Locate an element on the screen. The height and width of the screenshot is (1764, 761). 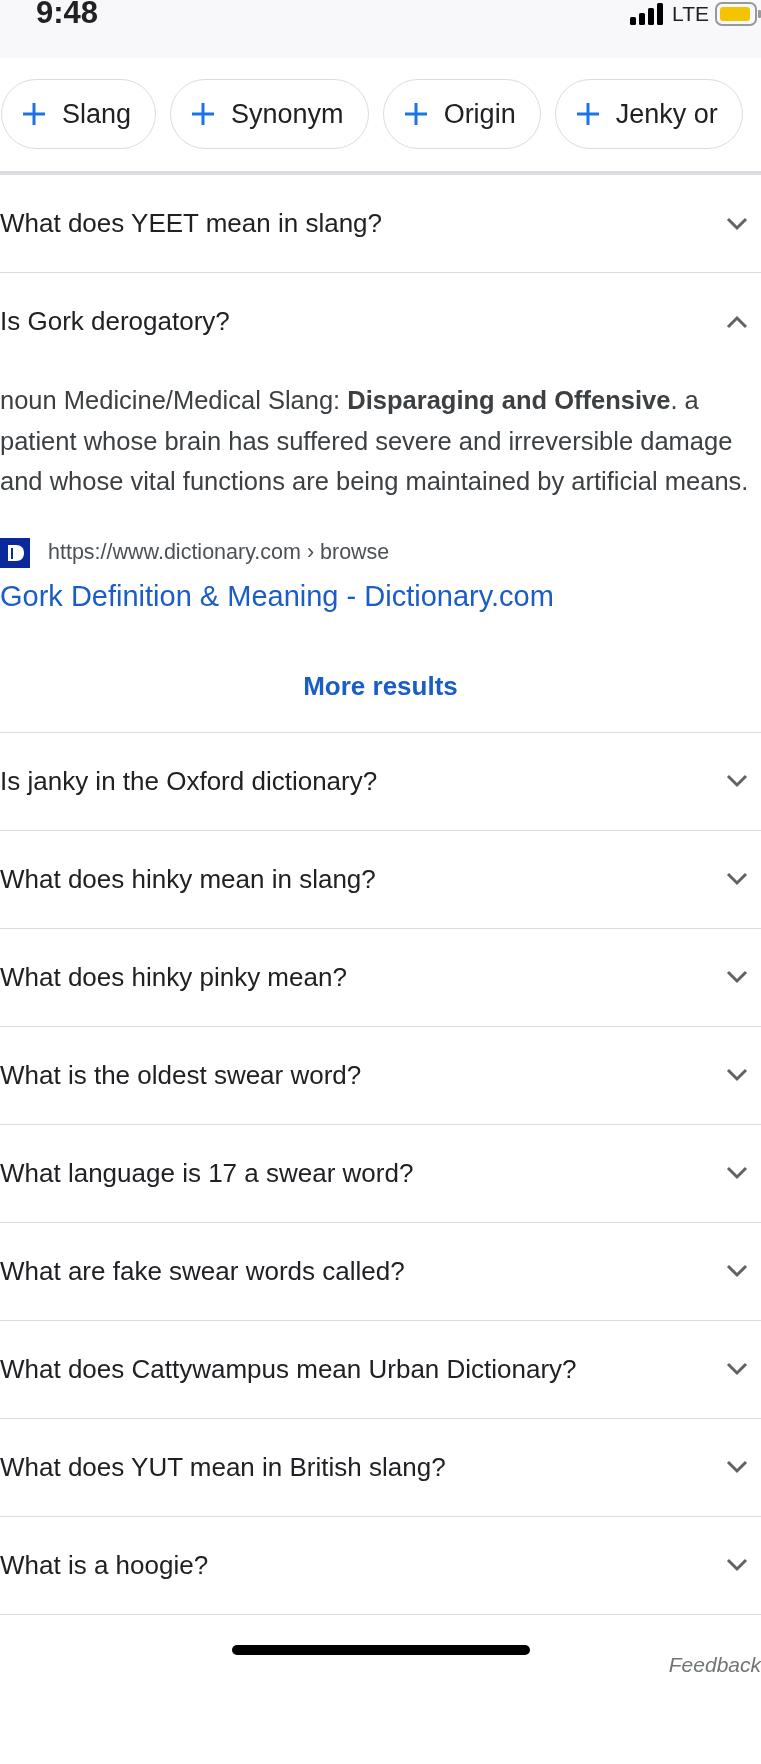
battery-icon is located at coordinates (738, 14).